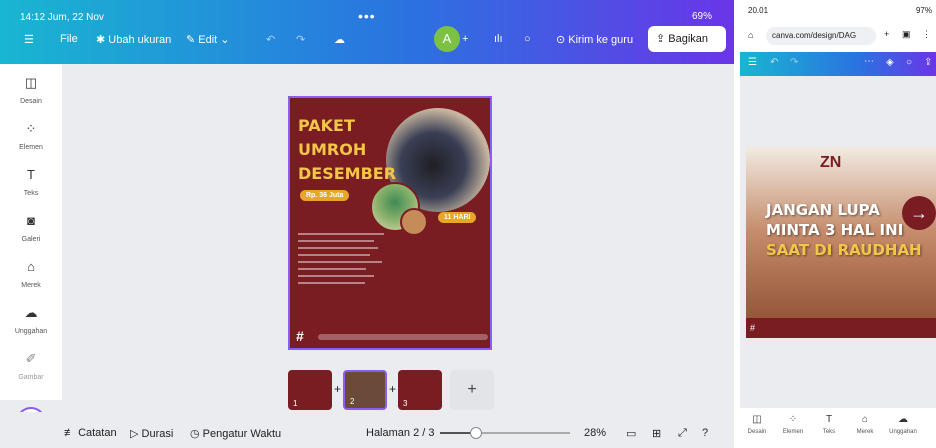 Image resolution: width=936 pixels, height=448 pixels. I want to click on magic-resize-icon: ✱, so click(102, 40).